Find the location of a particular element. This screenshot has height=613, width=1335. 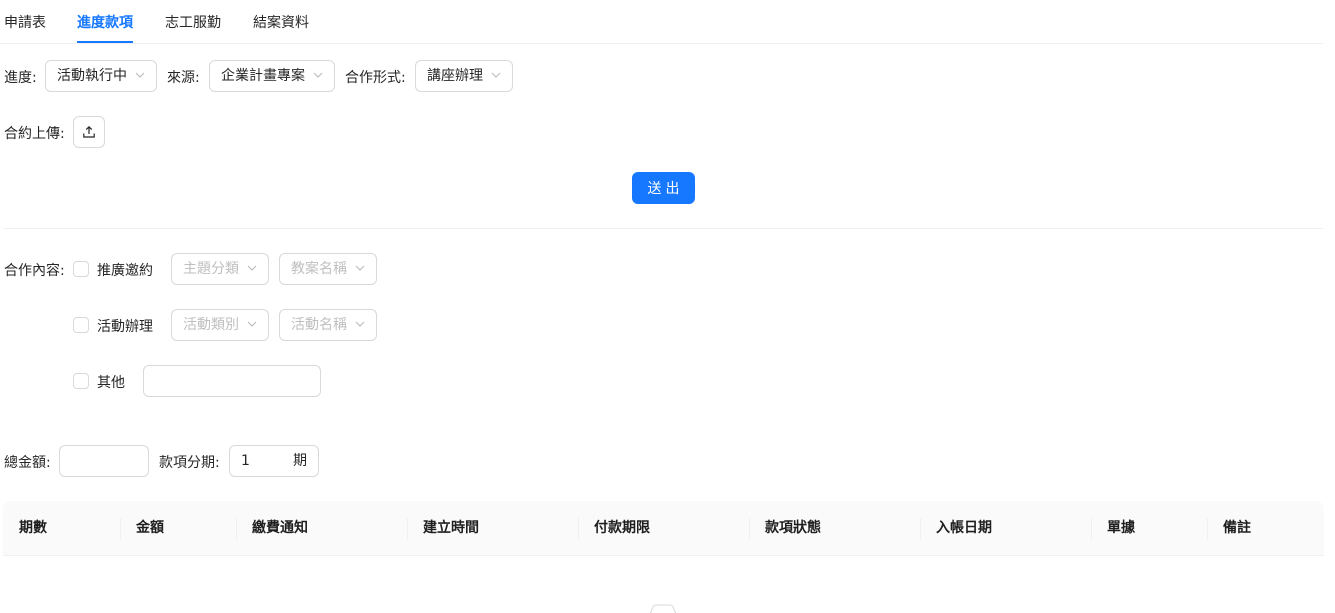

contract-upload-button is located at coordinates (89, 132).